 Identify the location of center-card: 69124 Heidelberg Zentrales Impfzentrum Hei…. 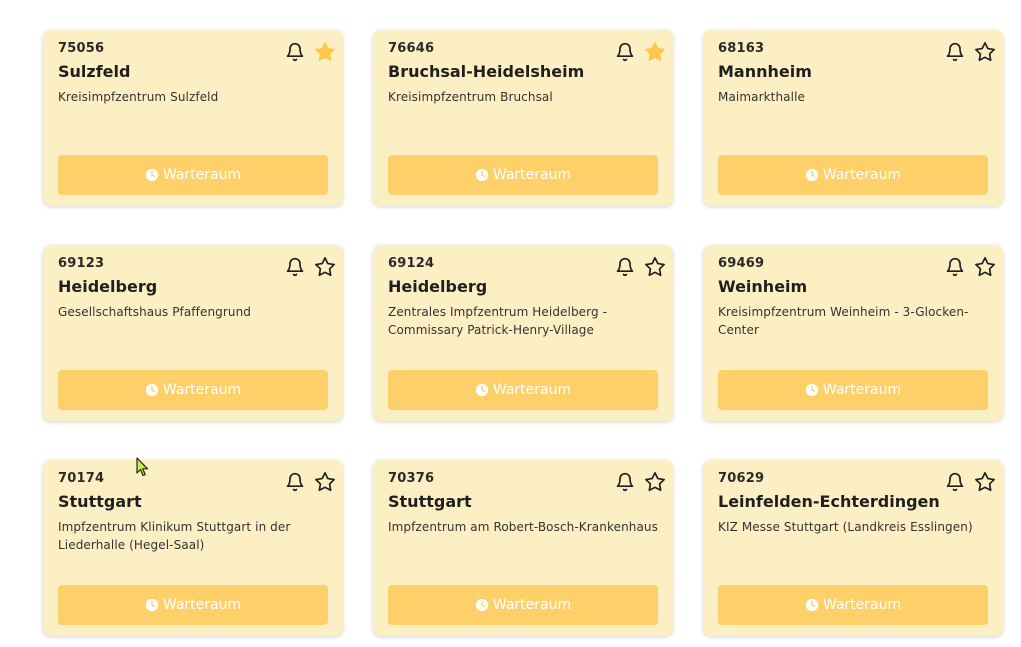
(523, 333).